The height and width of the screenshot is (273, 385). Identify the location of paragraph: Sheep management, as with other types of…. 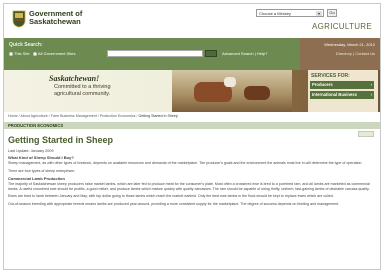
(185, 163).